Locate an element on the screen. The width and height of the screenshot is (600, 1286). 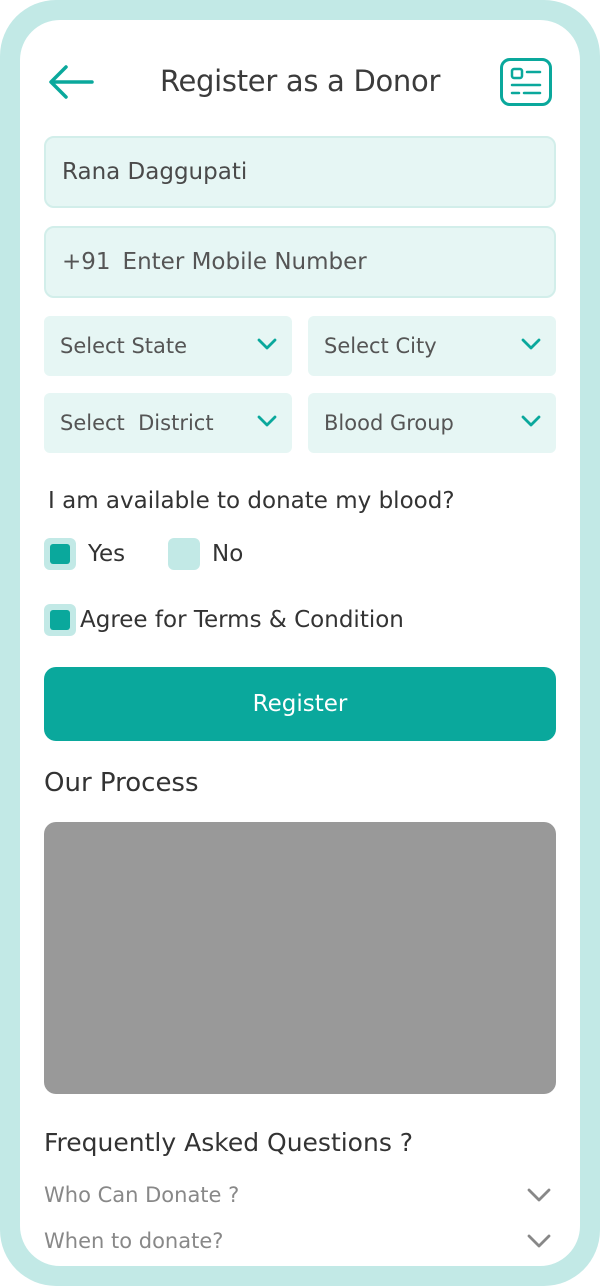
no-checkbox is located at coordinates (184, 554).